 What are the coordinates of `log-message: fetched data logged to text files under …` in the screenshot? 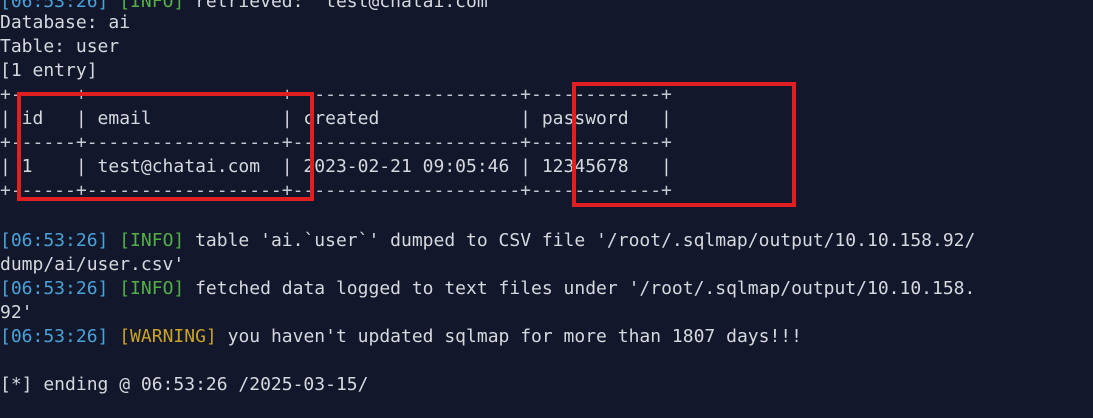 It's located at (580, 288).